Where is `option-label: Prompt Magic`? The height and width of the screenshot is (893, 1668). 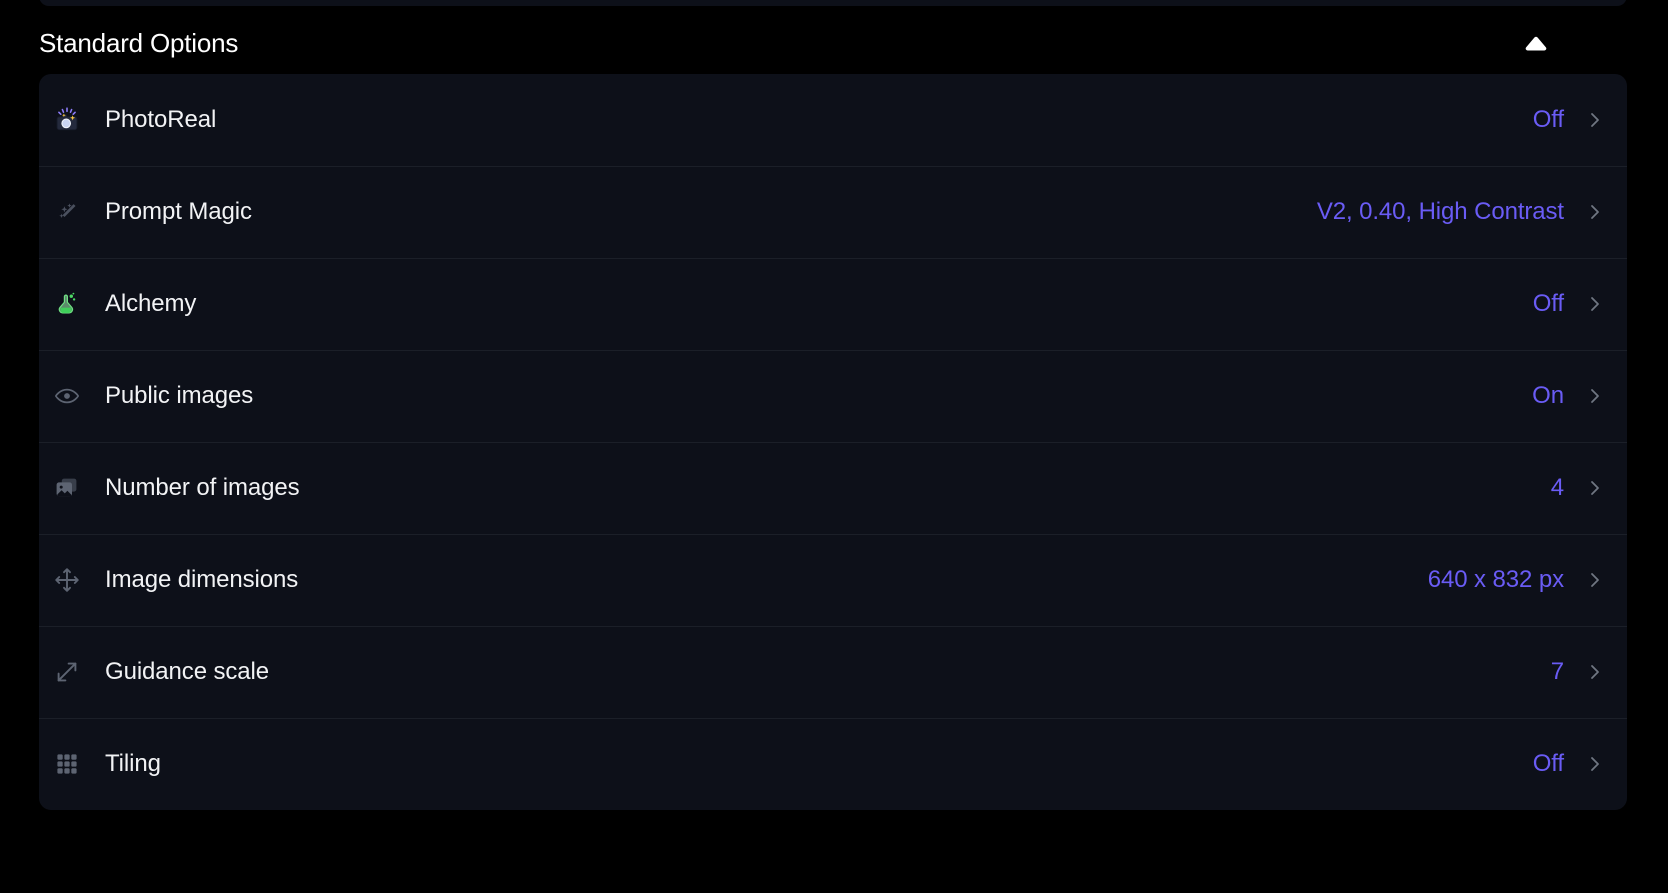 option-label: Prompt Magic is located at coordinates (178, 211).